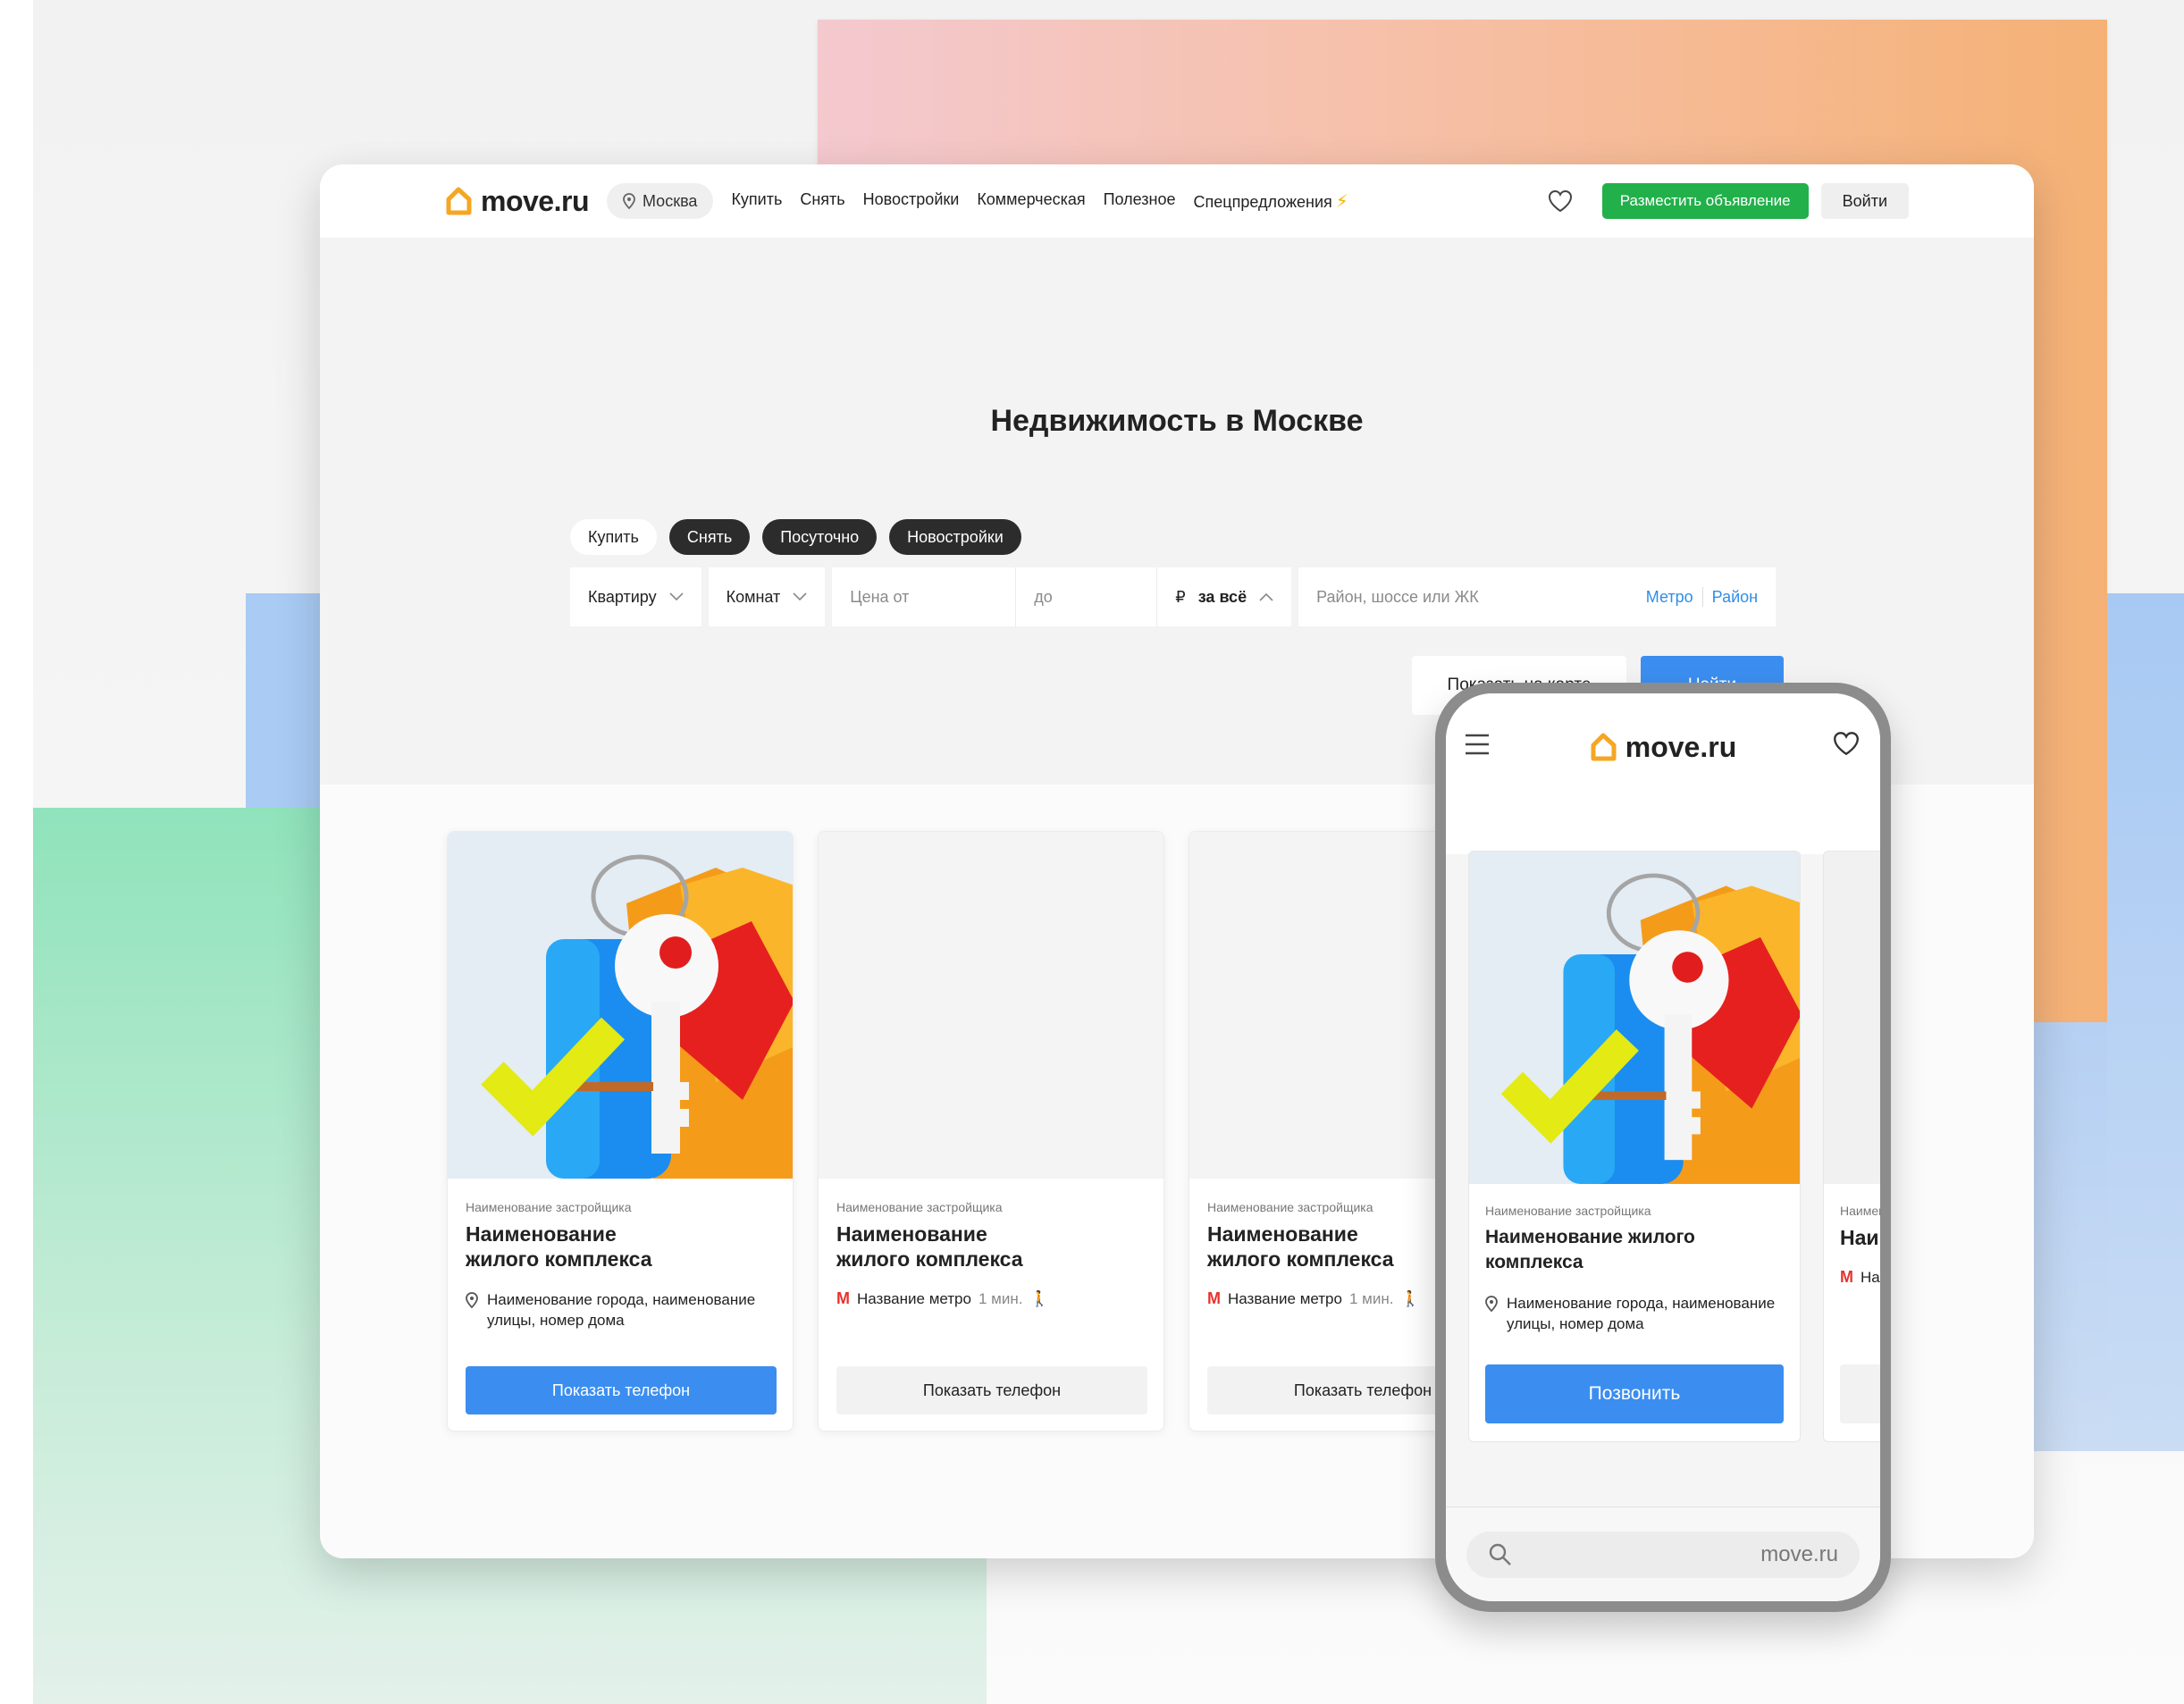 The height and width of the screenshot is (1704, 2184). I want to click on nav-item-special-offers-label: Спецпредложения, so click(1262, 201).